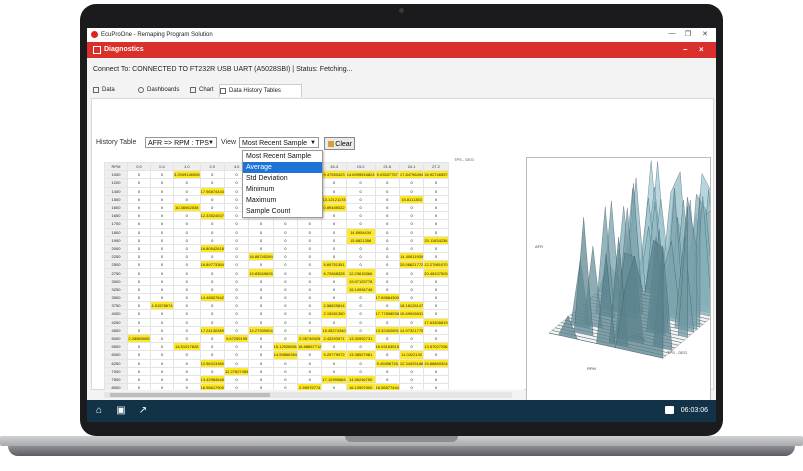 Image resolution: width=803 pixels, height=471 pixels. What do you see at coordinates (387, 363) in the screenshot?
I see `grid-cell: 9.49456726` at bounding box center [387, 363].